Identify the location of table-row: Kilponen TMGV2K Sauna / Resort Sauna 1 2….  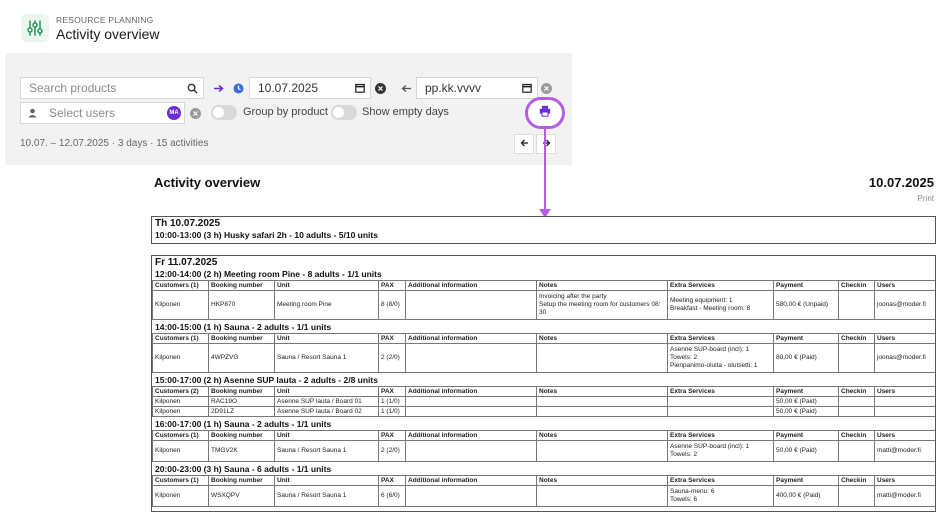
(543, 451).